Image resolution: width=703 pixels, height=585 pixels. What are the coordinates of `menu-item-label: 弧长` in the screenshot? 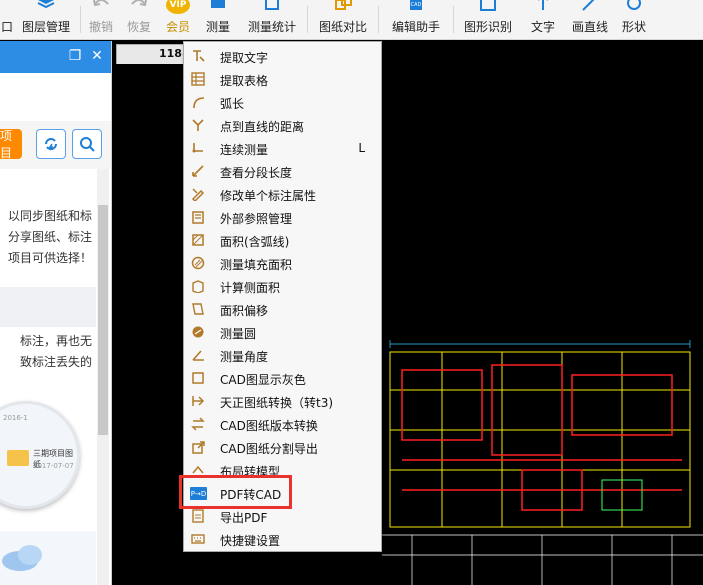 It's located at (232, 104).